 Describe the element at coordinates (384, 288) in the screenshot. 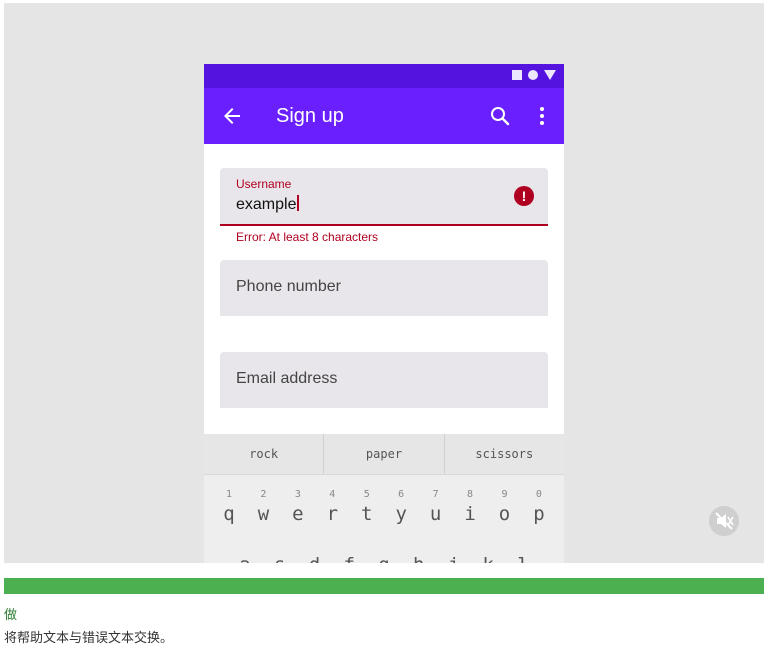

I see `phone-field: Phone number` at that location.